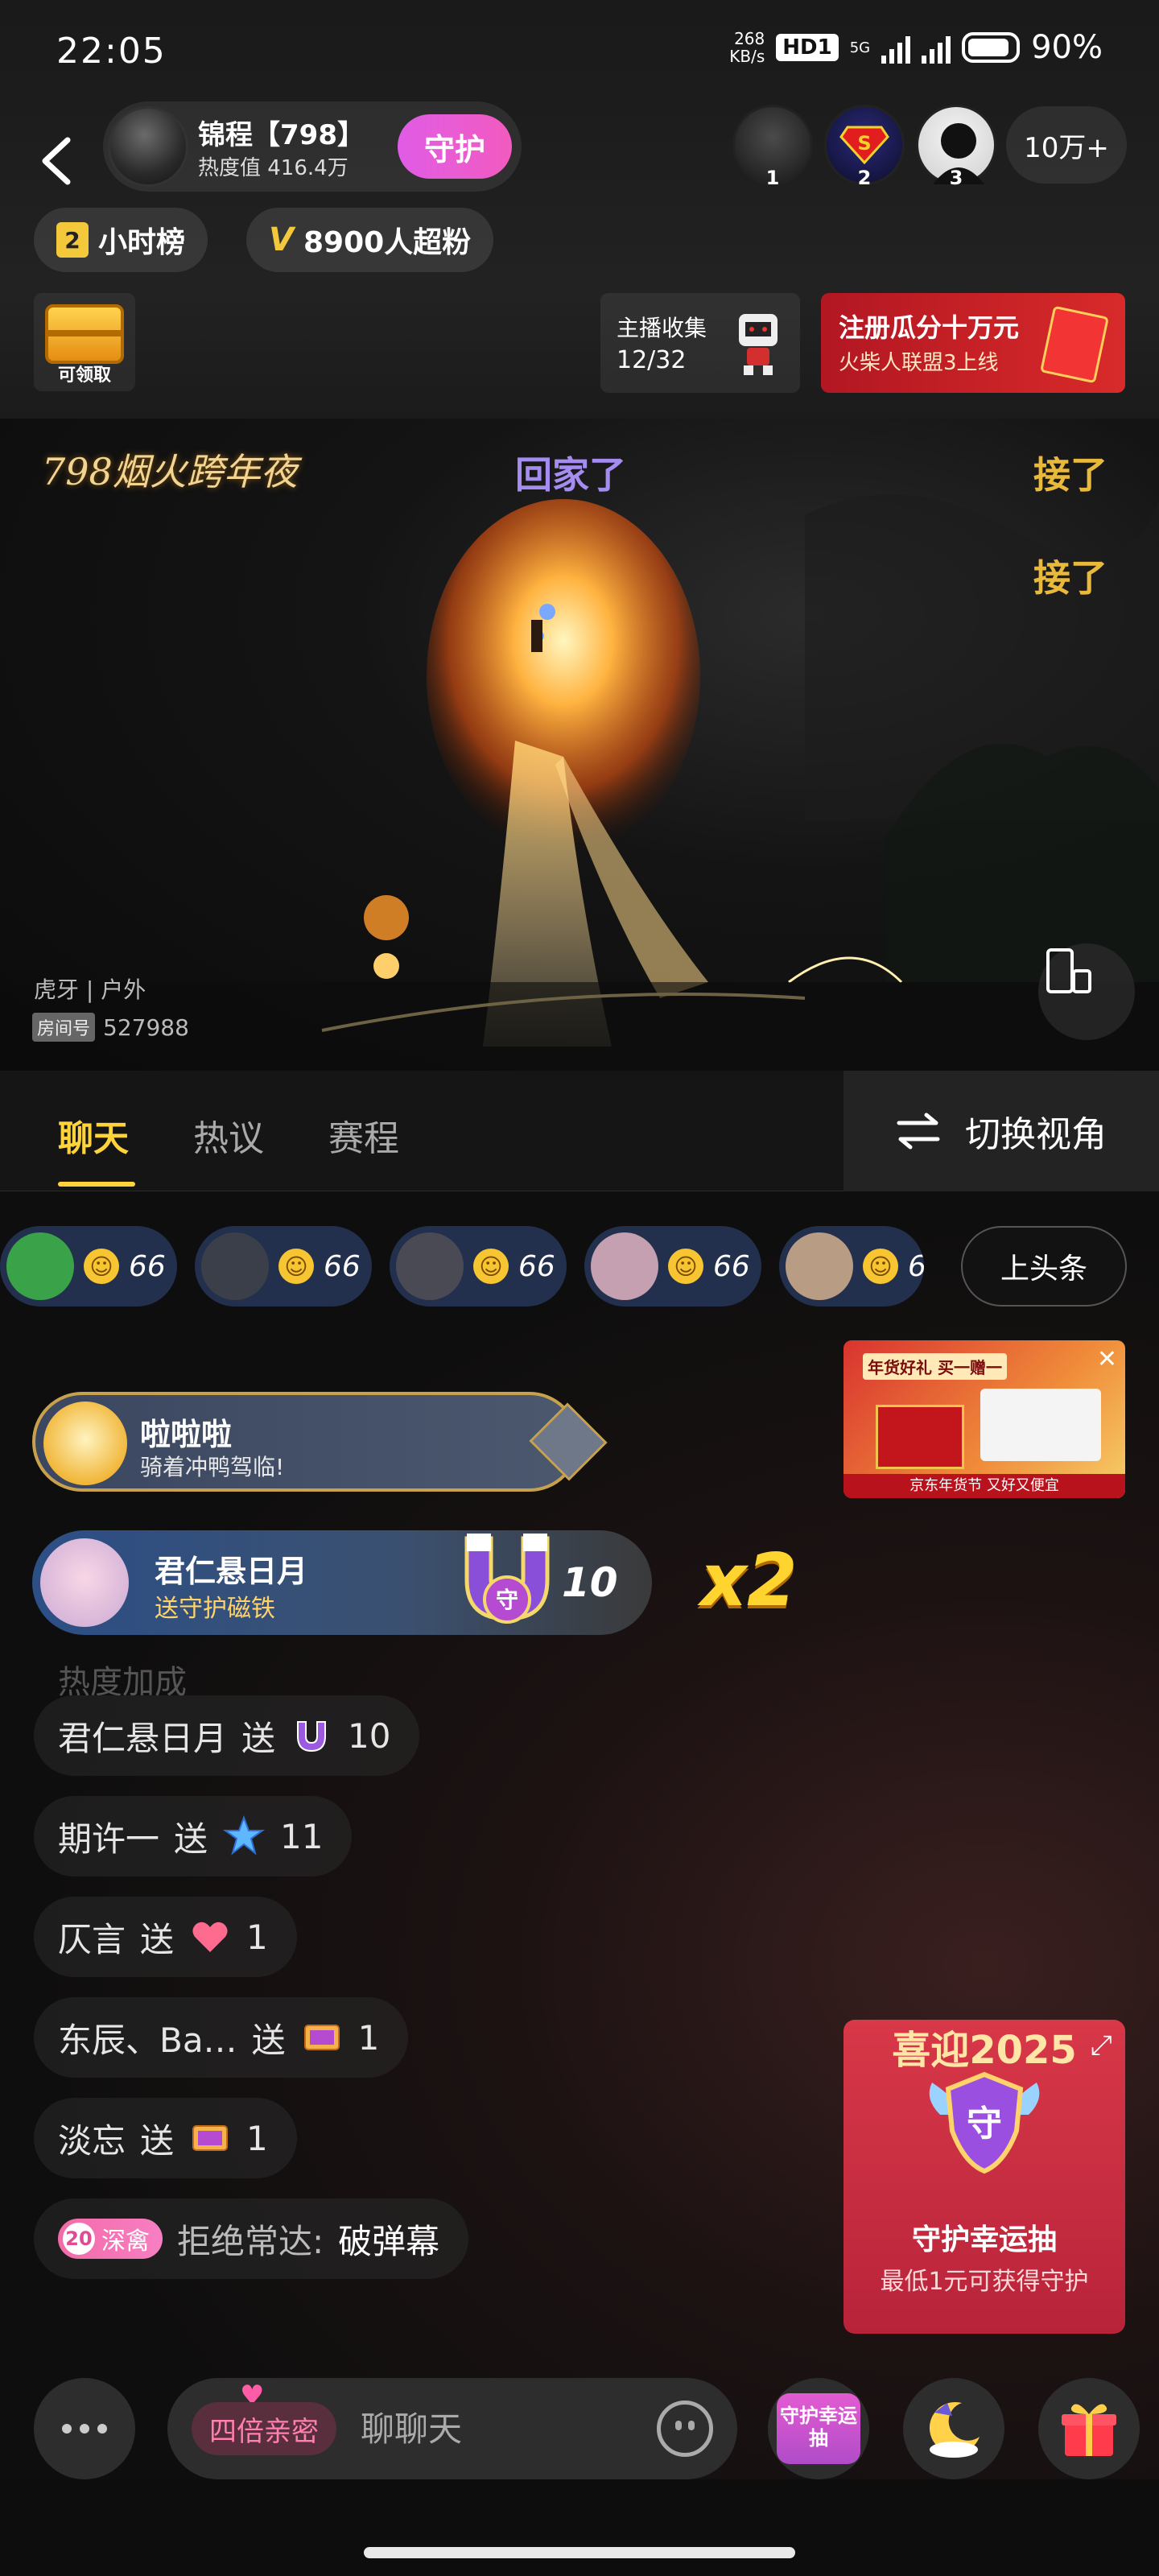  Describe the element at coordinates (758, 344) in the screenshot. I see `robot-icon` at that location.